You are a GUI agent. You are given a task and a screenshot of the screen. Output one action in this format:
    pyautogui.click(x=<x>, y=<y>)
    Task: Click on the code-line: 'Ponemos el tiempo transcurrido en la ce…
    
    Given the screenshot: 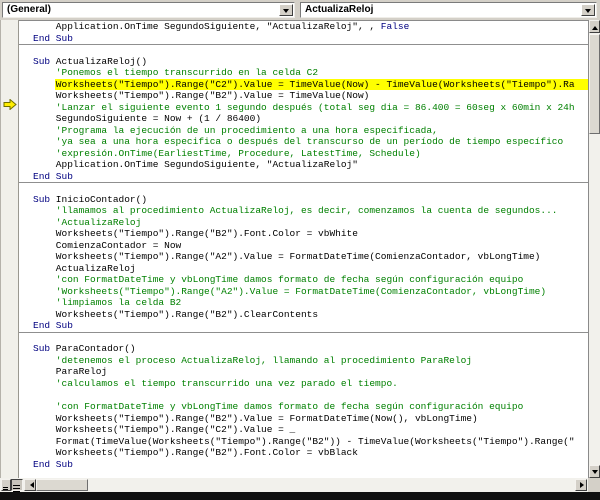 What is the action you would take?
    pyautogui.click(x=176, y=73)
    